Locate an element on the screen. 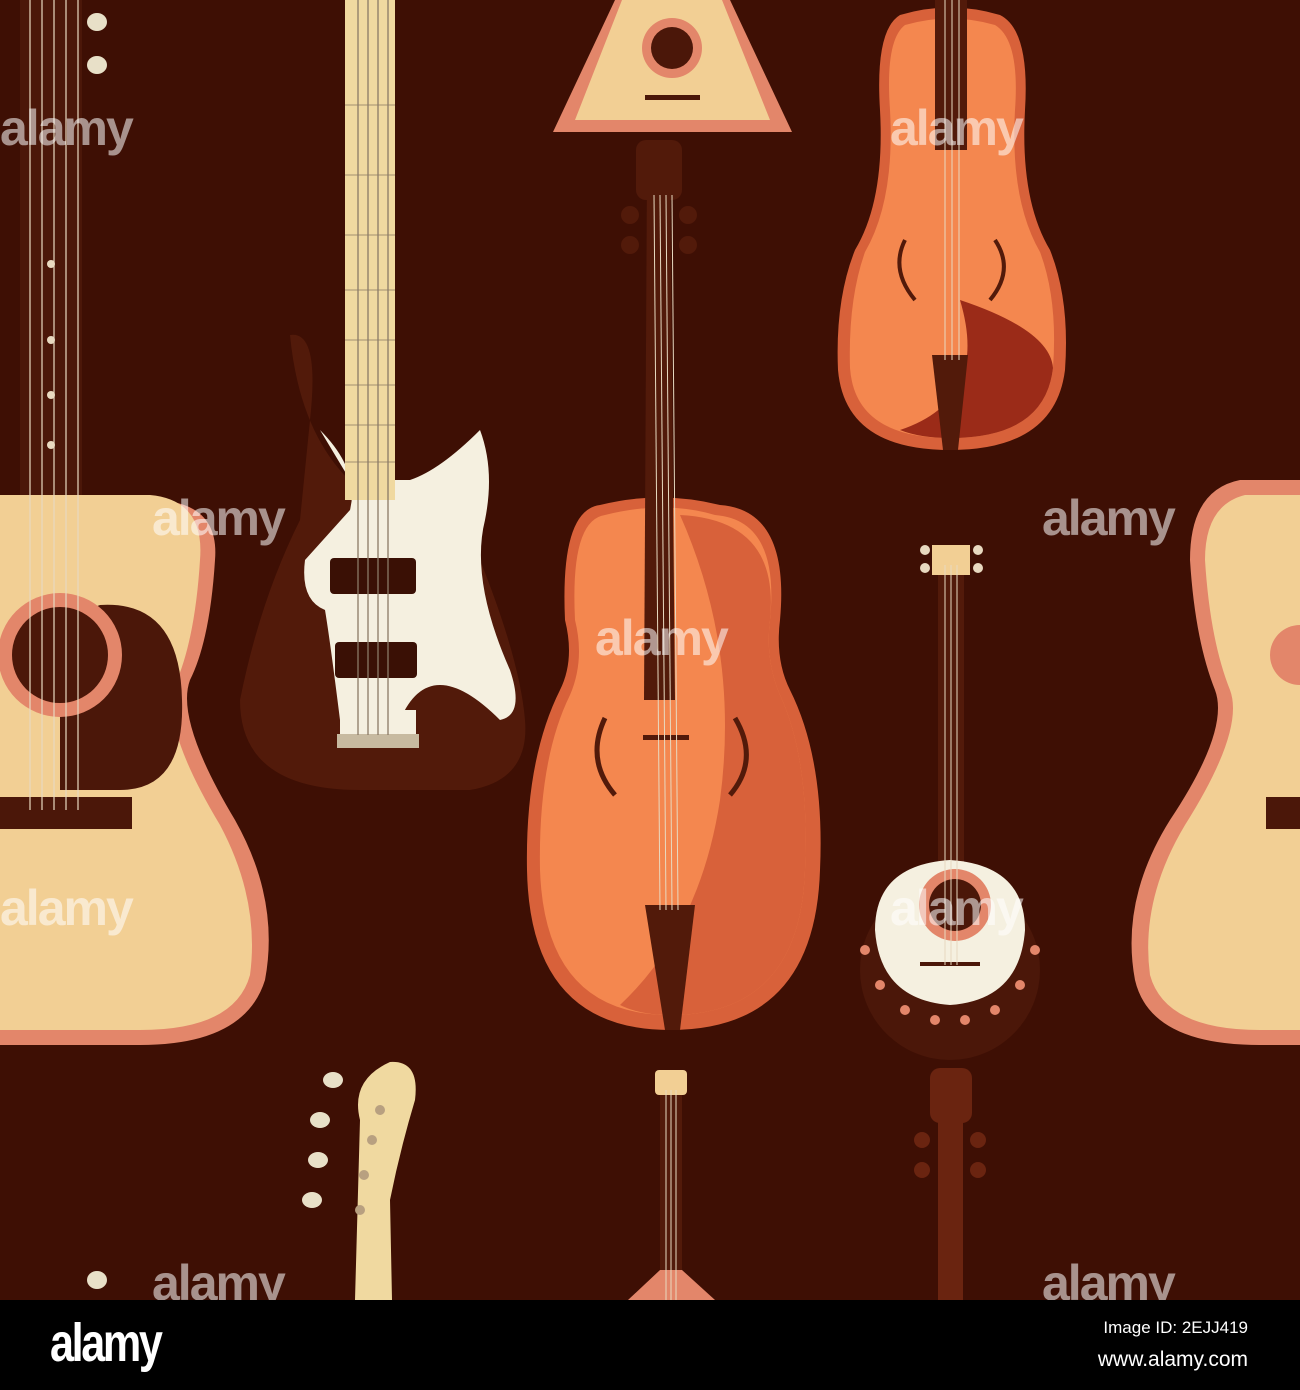  website-link: www.alamy.com is located at coordinates (1173, 1360).